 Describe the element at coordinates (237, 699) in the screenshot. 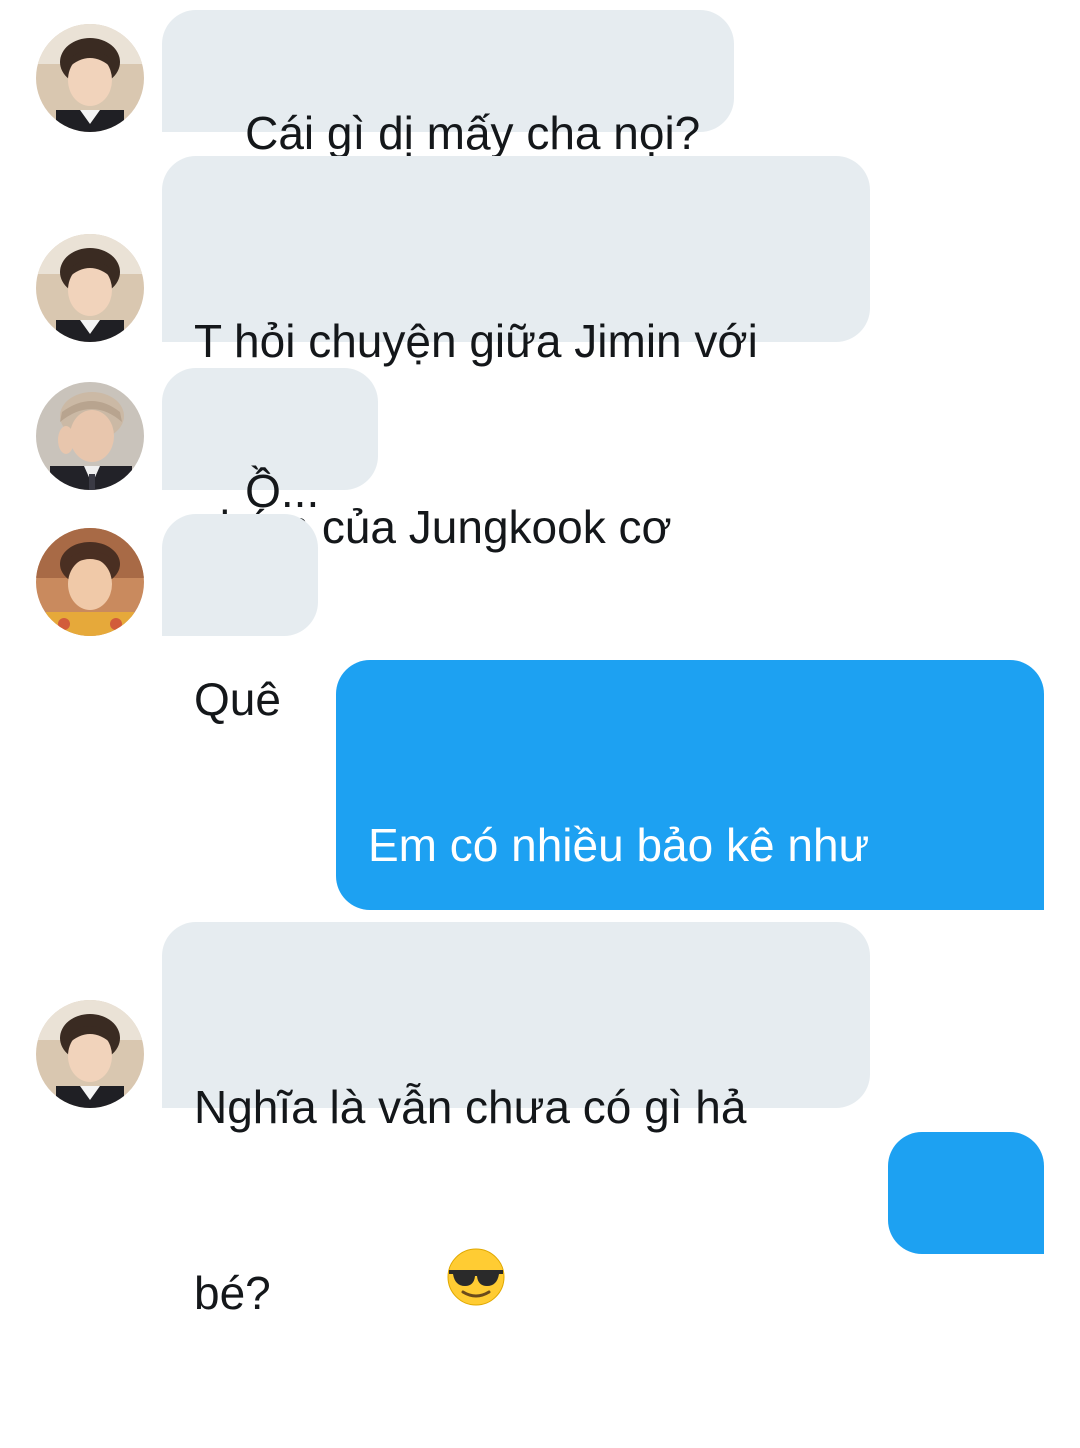

I see `message-text: Quê` at that location.